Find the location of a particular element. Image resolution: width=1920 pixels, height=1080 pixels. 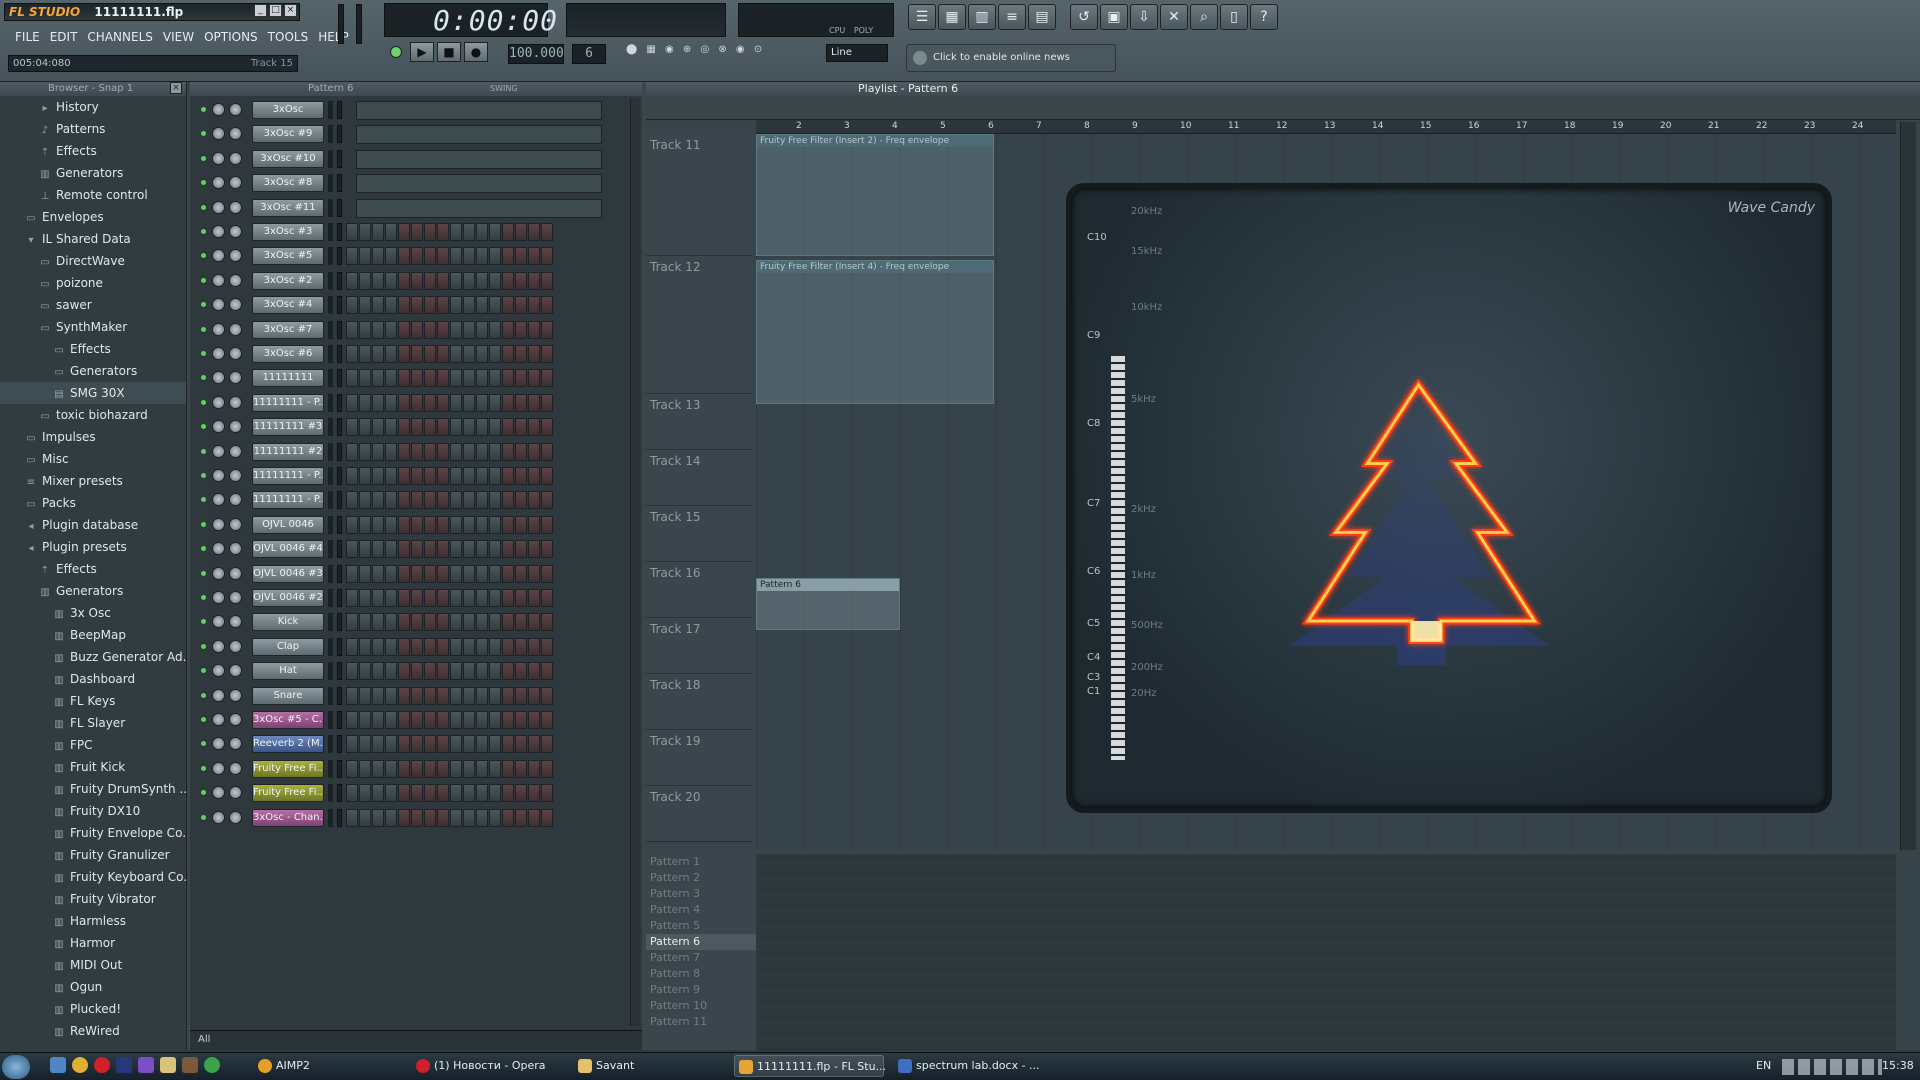

track-header: Track 16 is located at coordinates (699, 590).